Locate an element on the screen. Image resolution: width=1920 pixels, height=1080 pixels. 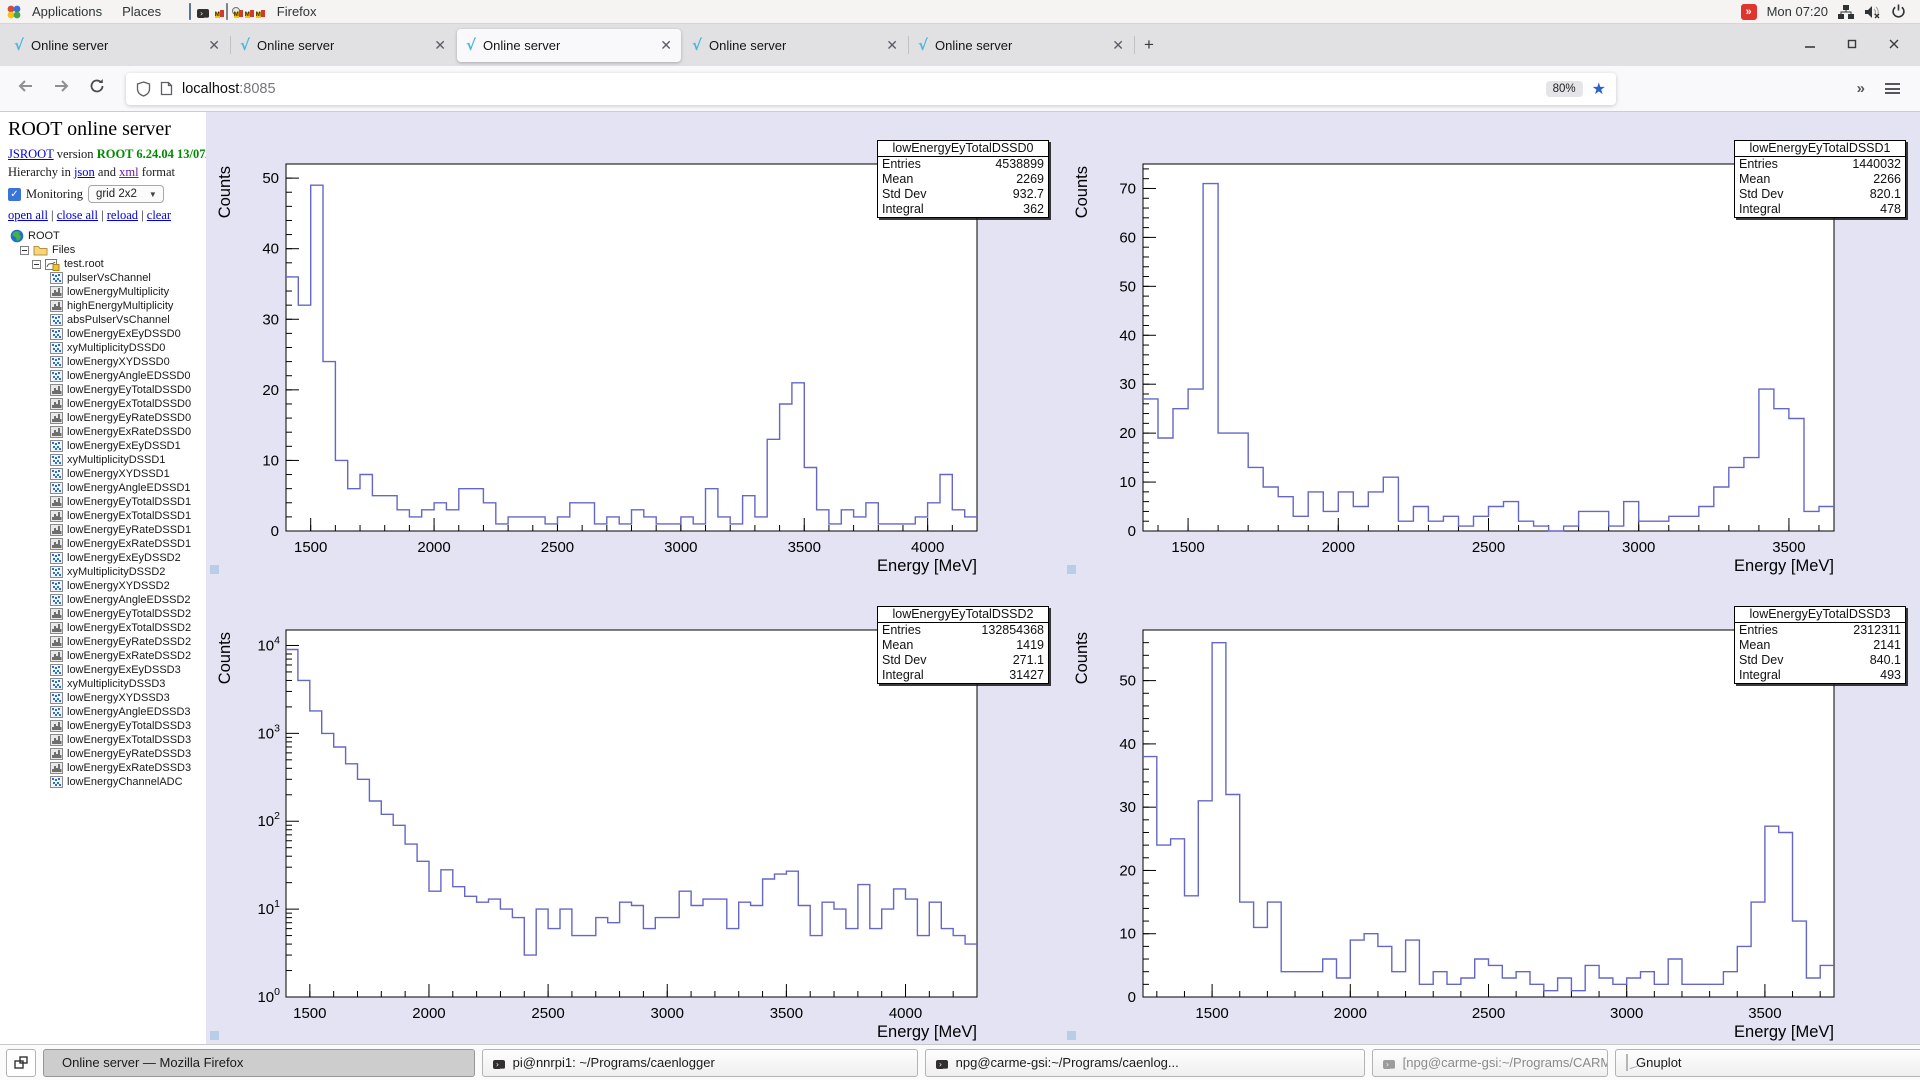
taskbar-button-5: Gnuplot is located at coordinates (1767, 1062).